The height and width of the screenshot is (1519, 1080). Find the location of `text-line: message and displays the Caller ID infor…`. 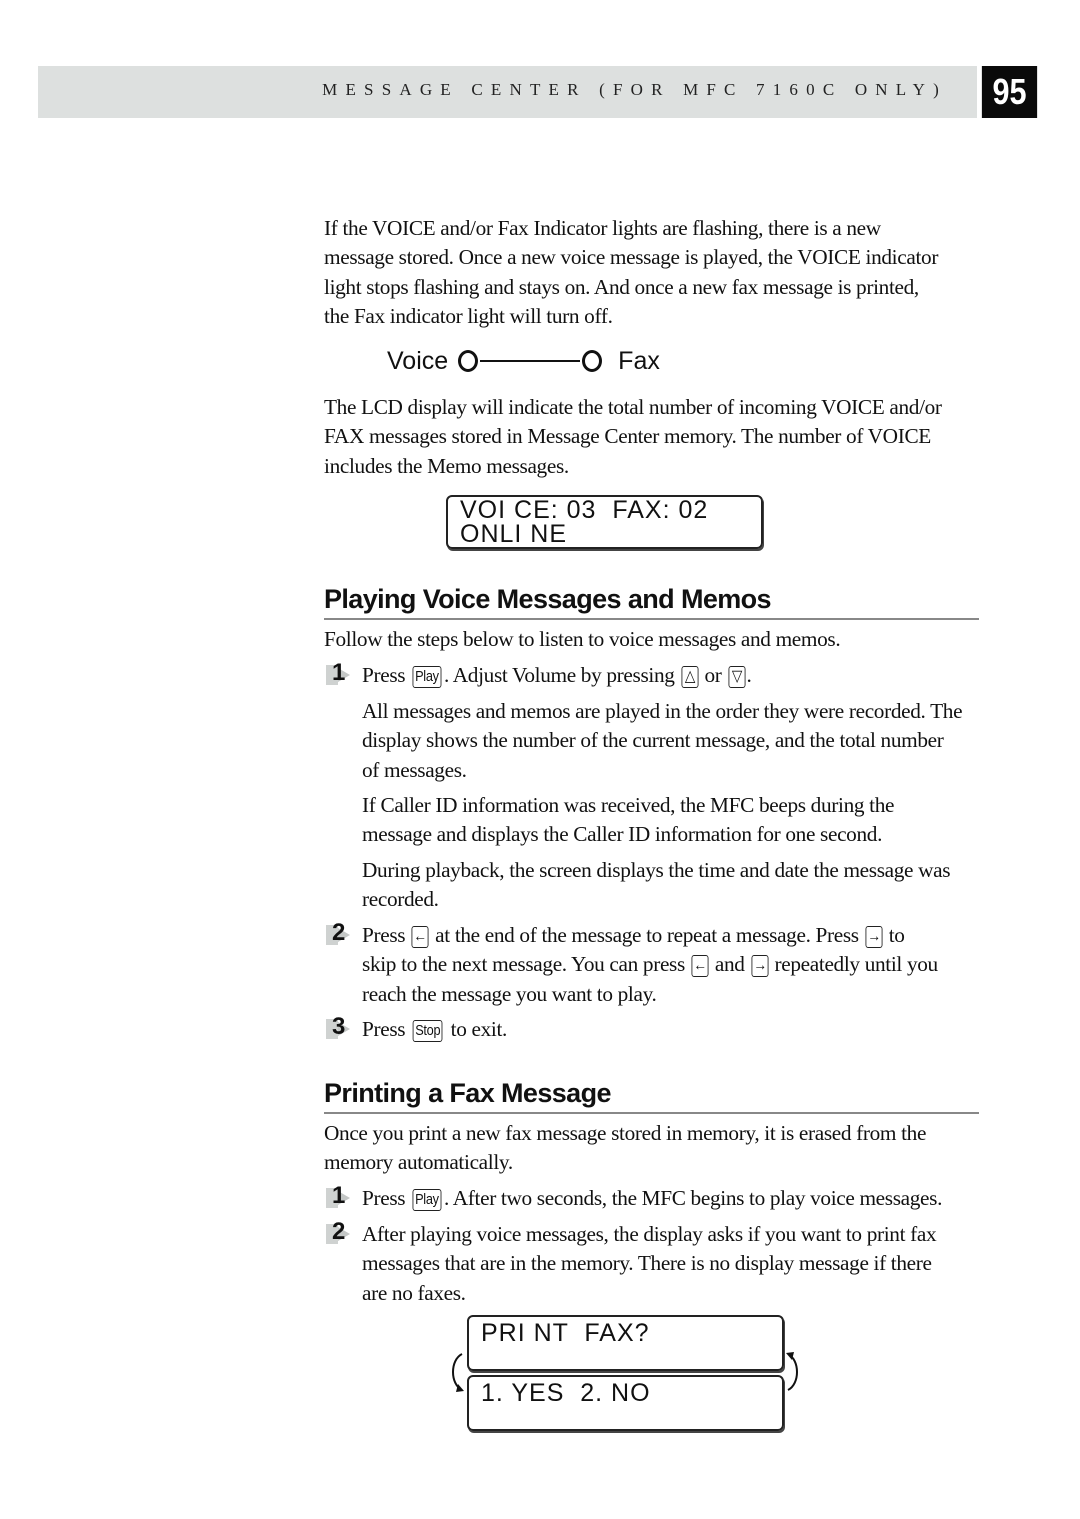

text-line: message and displays the Caller ID infor… is located at coordinates (622, 834).